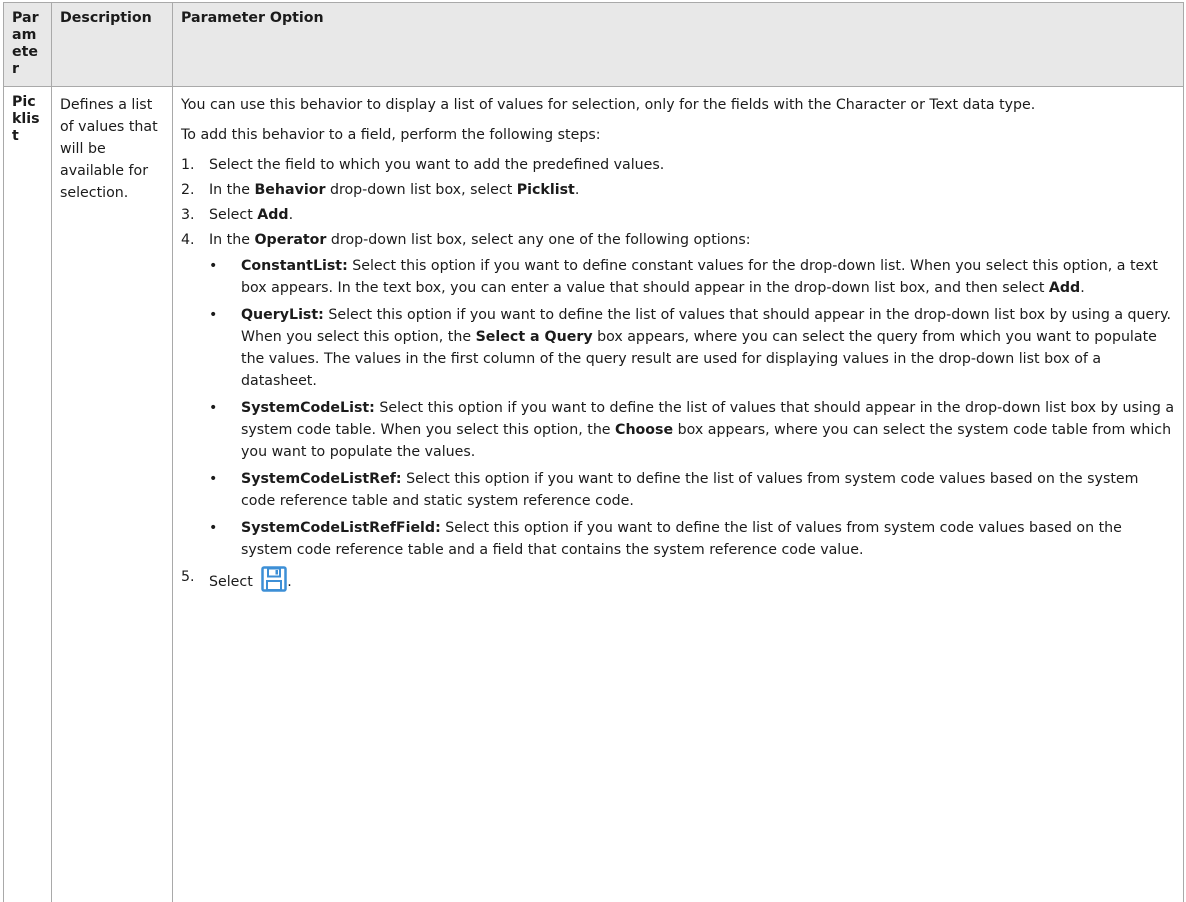 The image size is (1186, 902). I want to click on option-term: Select a Query, so click(534, 337).